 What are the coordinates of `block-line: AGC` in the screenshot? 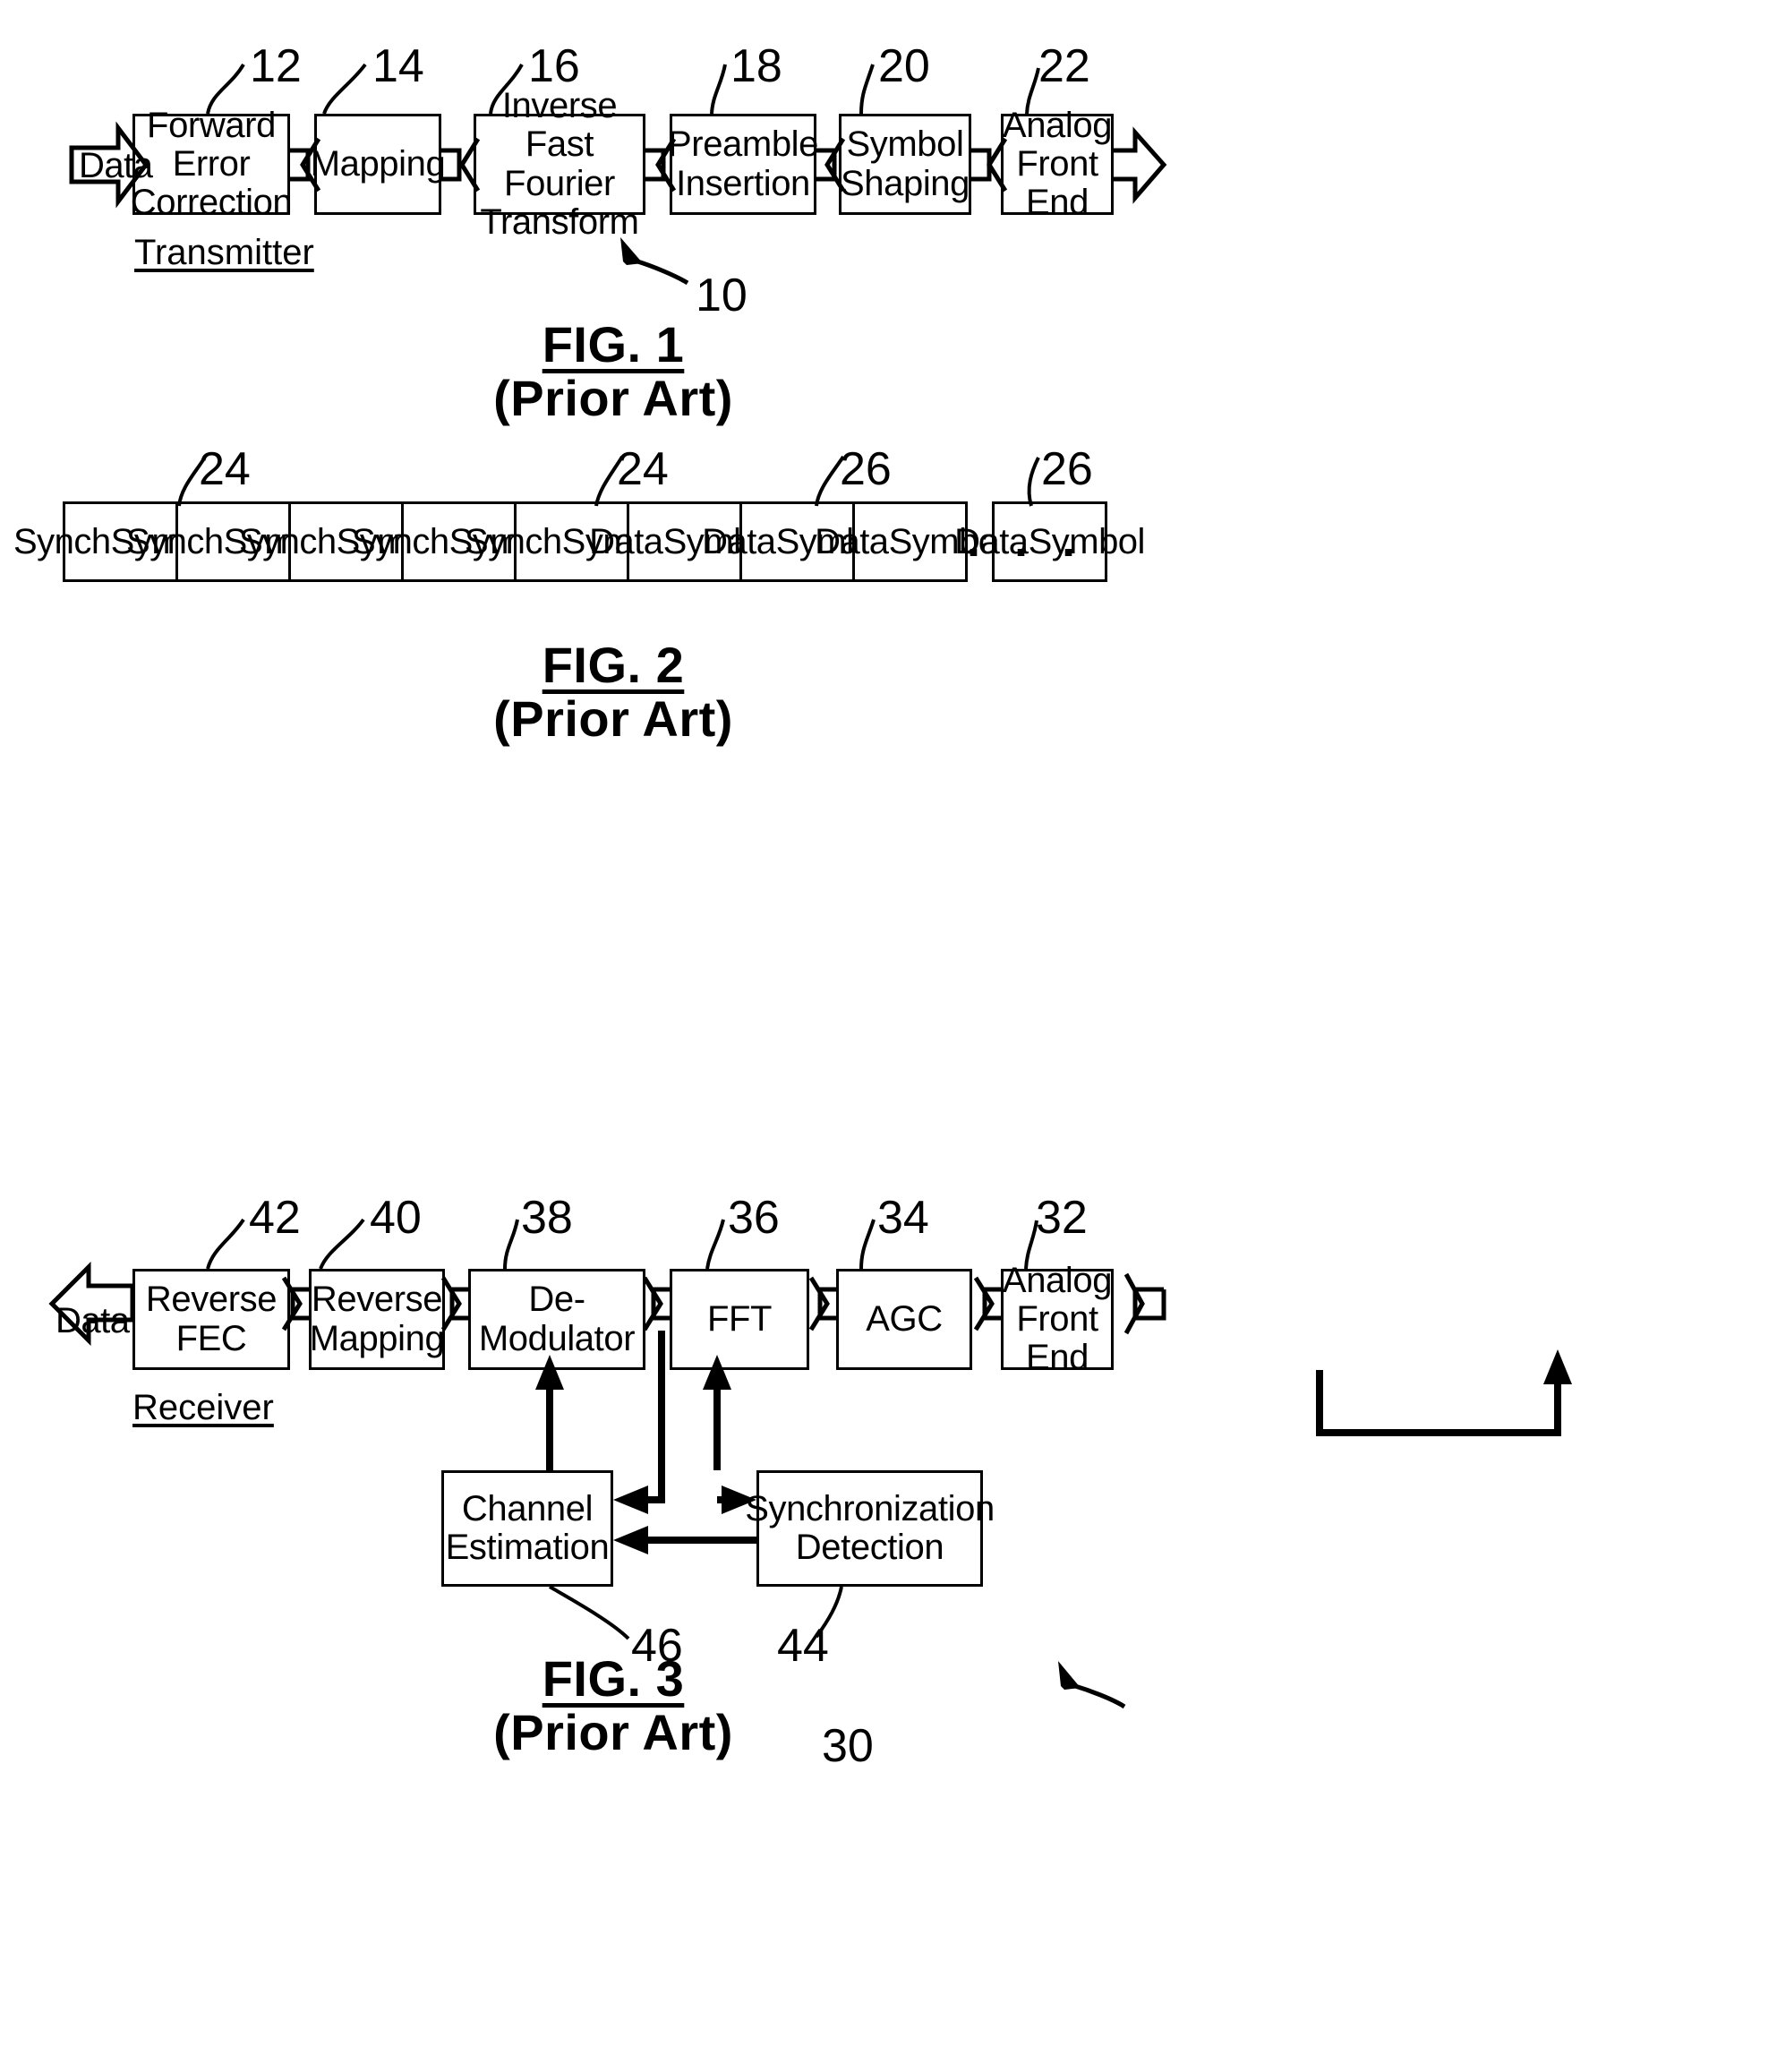 It's located at (904, 1318).